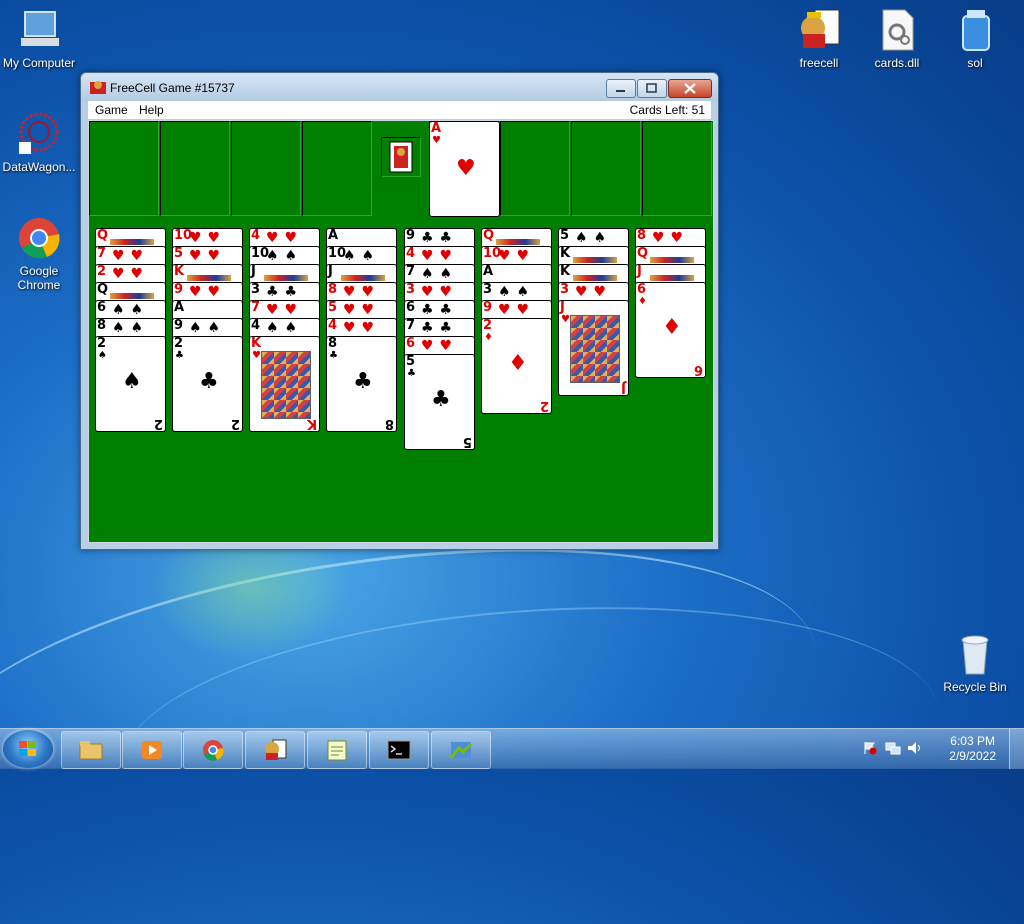  I want to click on card-rank-bottom: J, so click(623, 387).